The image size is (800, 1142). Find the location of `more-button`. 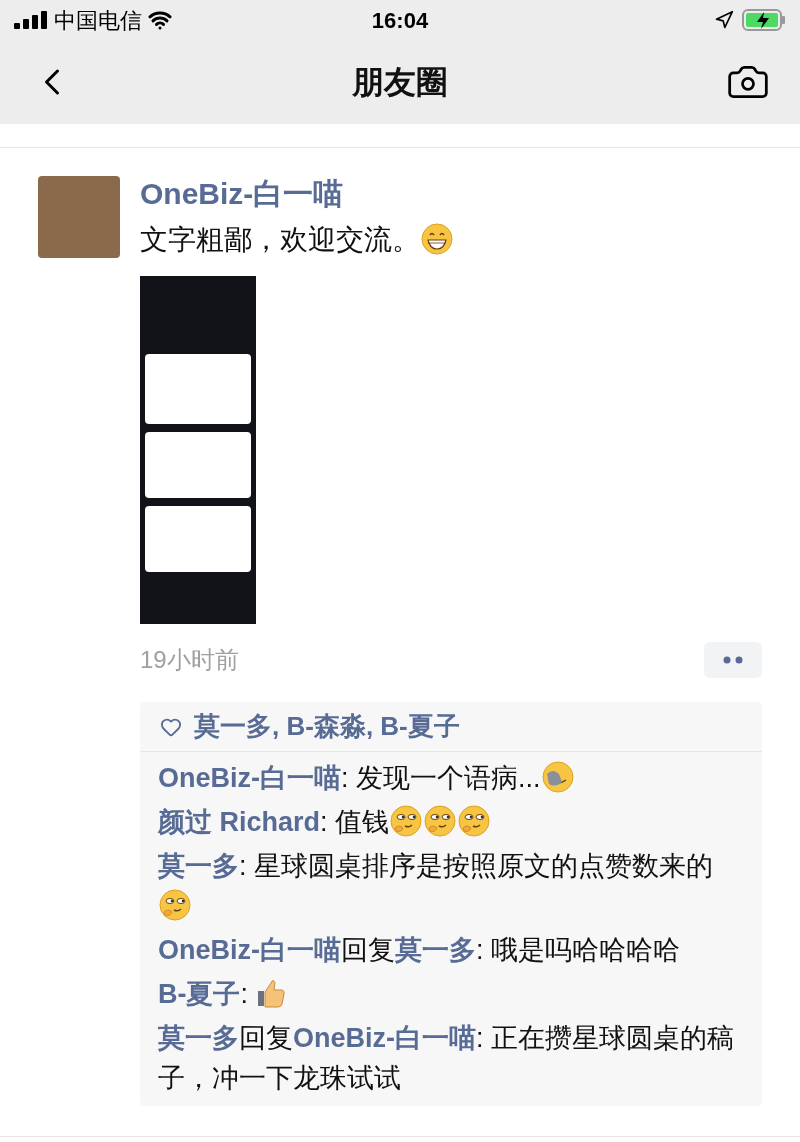

more-button is located at coordinates (733, 660).